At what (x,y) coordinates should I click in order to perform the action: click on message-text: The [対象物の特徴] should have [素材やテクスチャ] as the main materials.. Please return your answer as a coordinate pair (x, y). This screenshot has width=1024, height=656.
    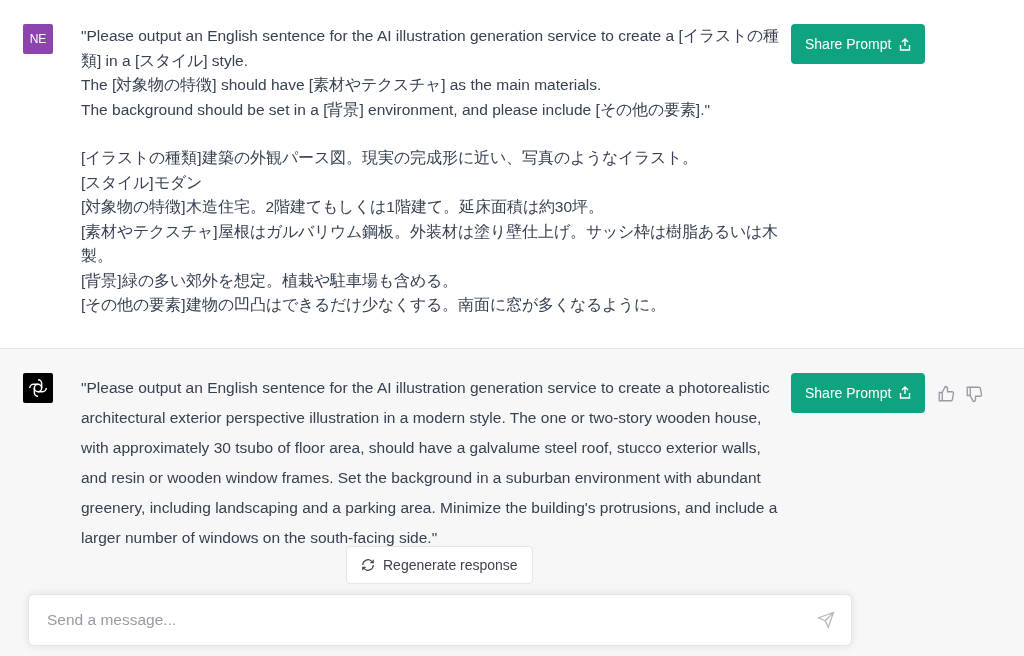
    Looking at the image, I should click on (342, 85).